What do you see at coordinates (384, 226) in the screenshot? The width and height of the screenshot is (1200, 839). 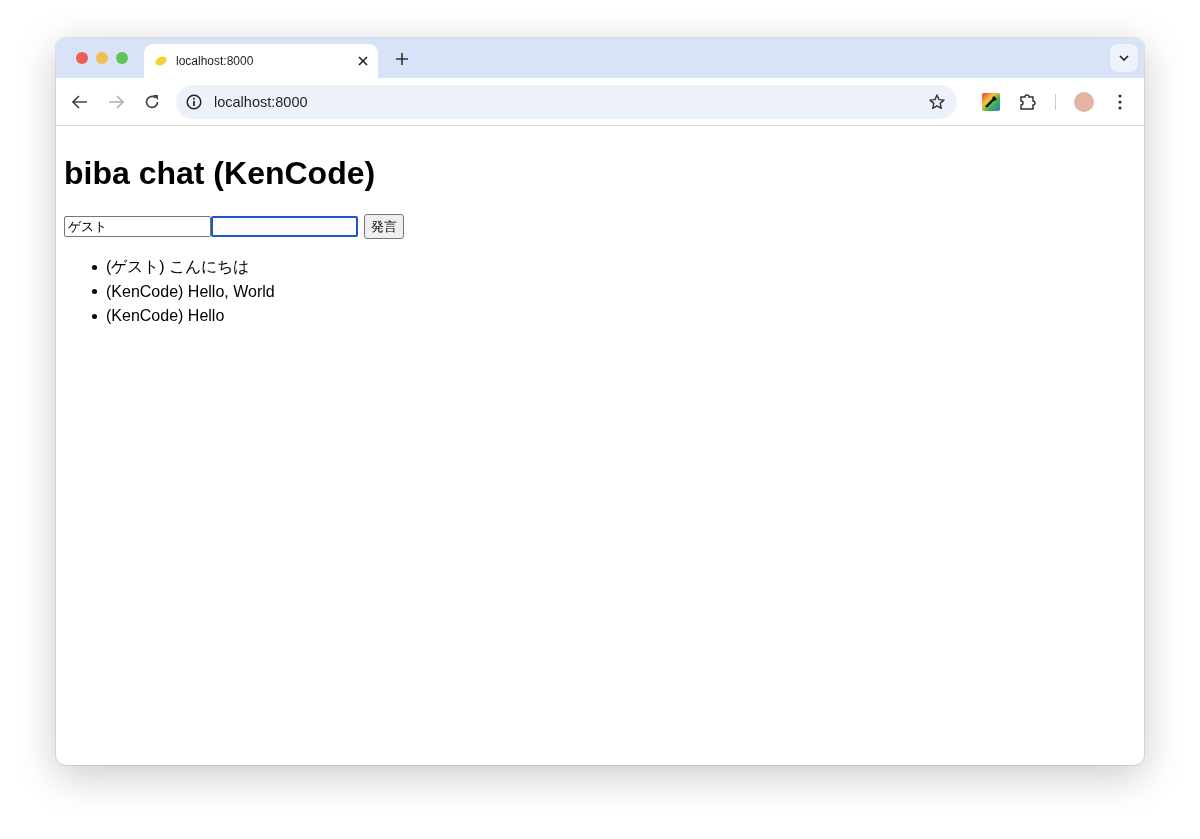 I see `post-button: 発言` at bounding box center [384, 226].